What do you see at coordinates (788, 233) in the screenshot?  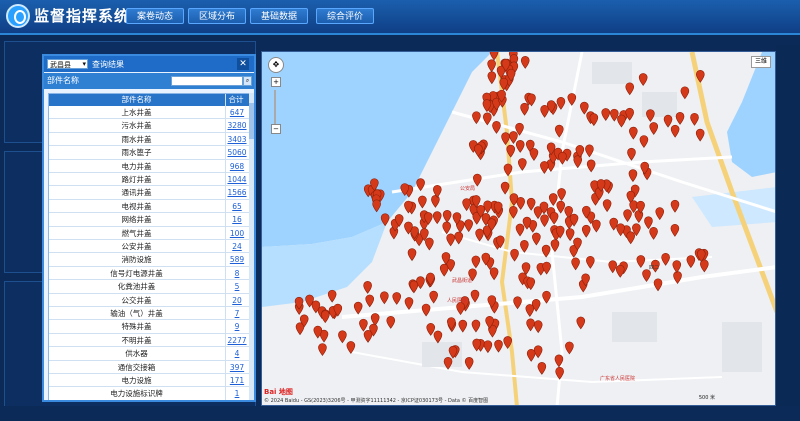 I see `right-background` at bounding box center [788, 233].